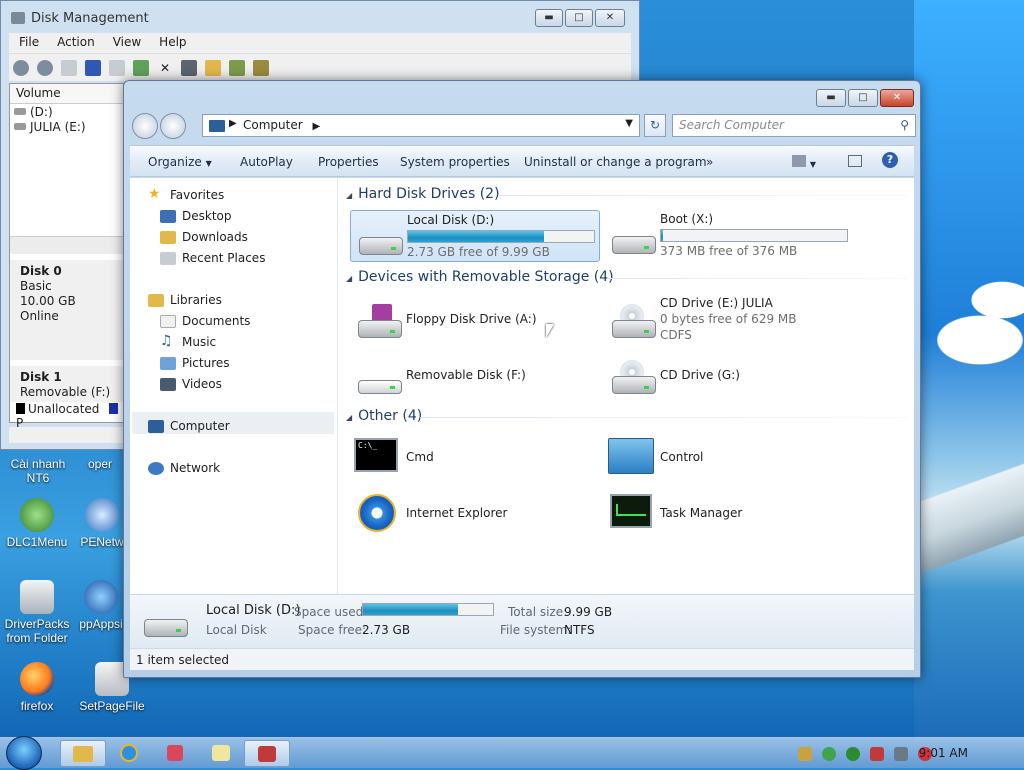  What do you see at coordinates (267, 753) in the screenshot?
I see `taskbar-disk-management-button` at bounding box center [267, 753].